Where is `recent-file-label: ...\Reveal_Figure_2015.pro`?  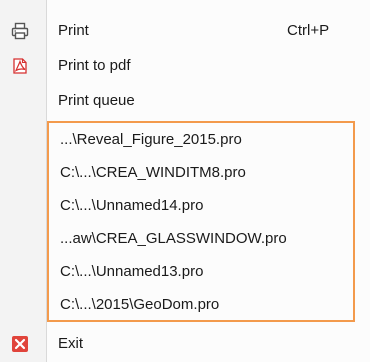
recent-file-label: ...\Reveal_Figure_2015.pro is located at coordinates (151, 139).